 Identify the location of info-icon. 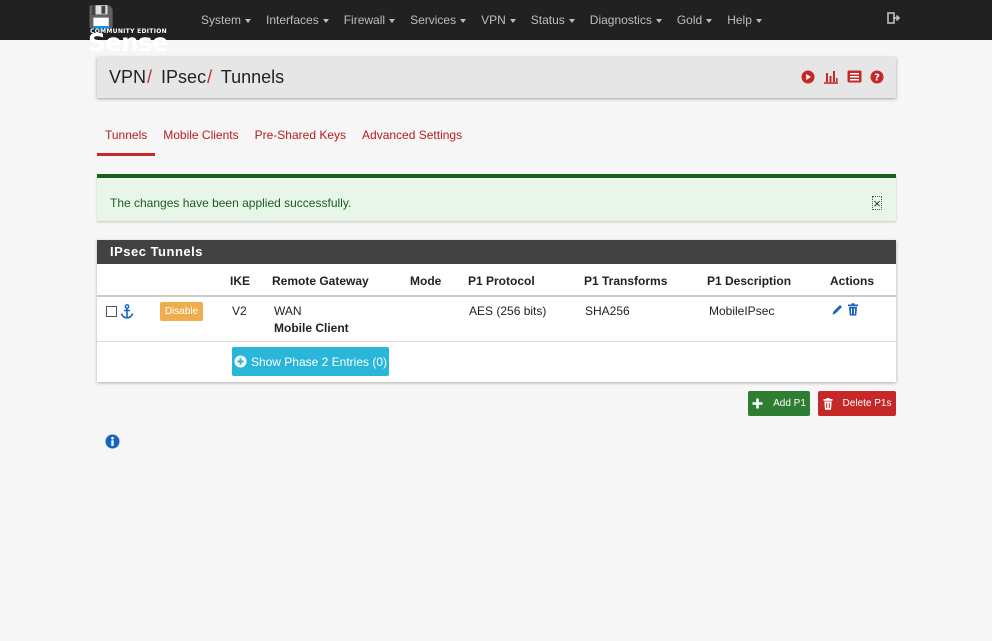
(112, 441).